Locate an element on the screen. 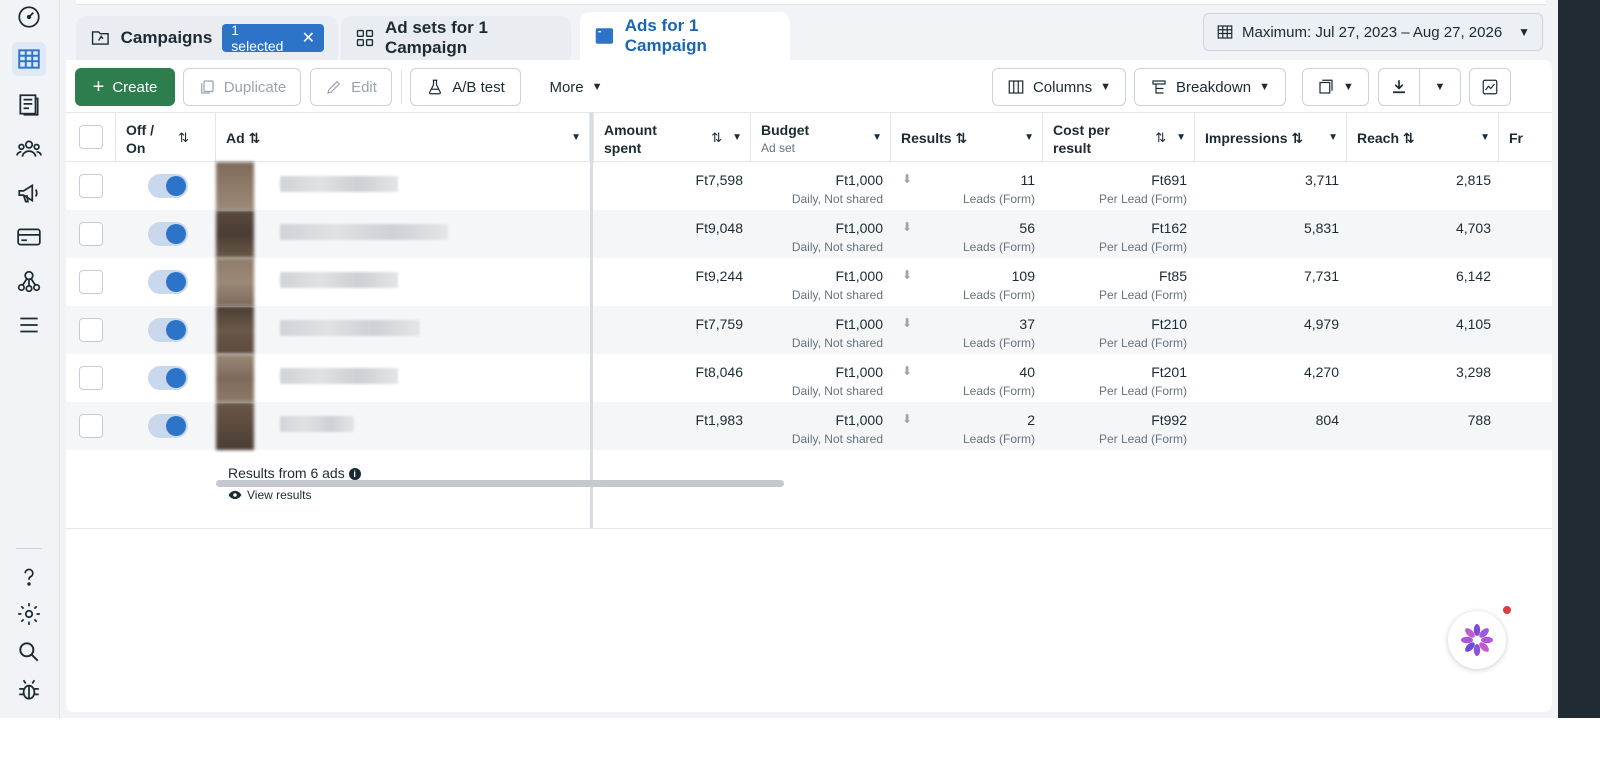  business-network-icon is located at coordinates (29, 281).